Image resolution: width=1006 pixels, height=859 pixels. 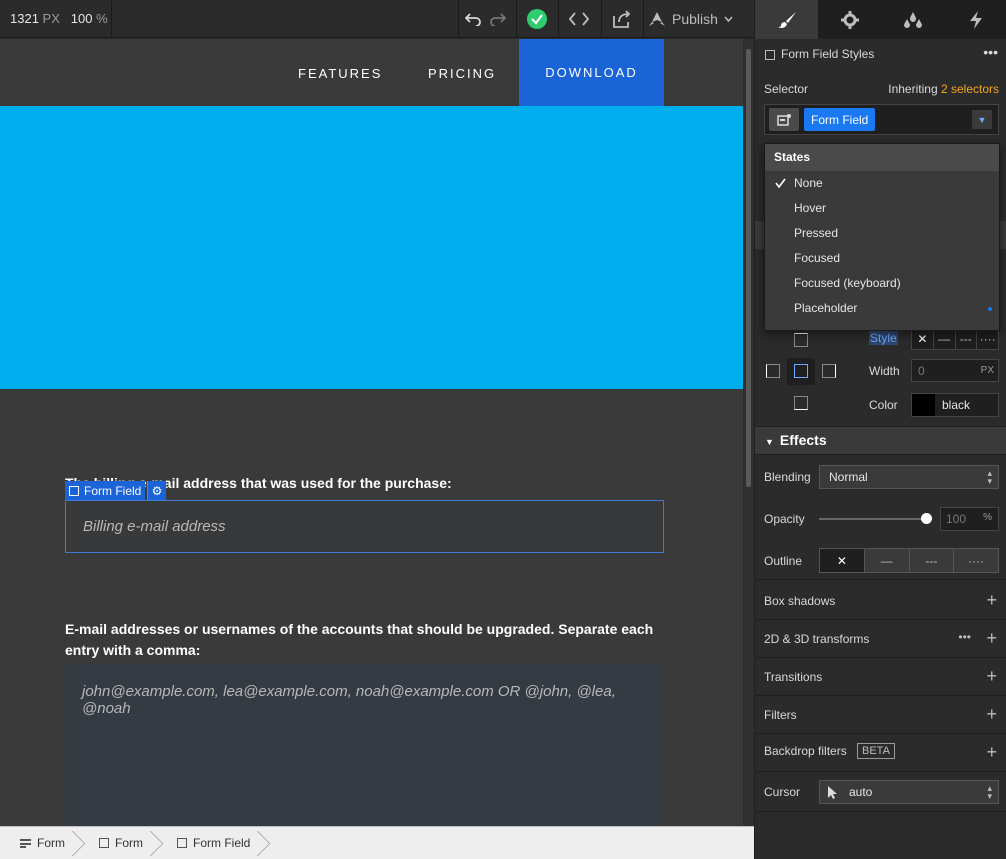 What do you see at coordinates (987, 370) in the screenshot?
I see `border-width-unit: PX` at bounding box center [987, 370].